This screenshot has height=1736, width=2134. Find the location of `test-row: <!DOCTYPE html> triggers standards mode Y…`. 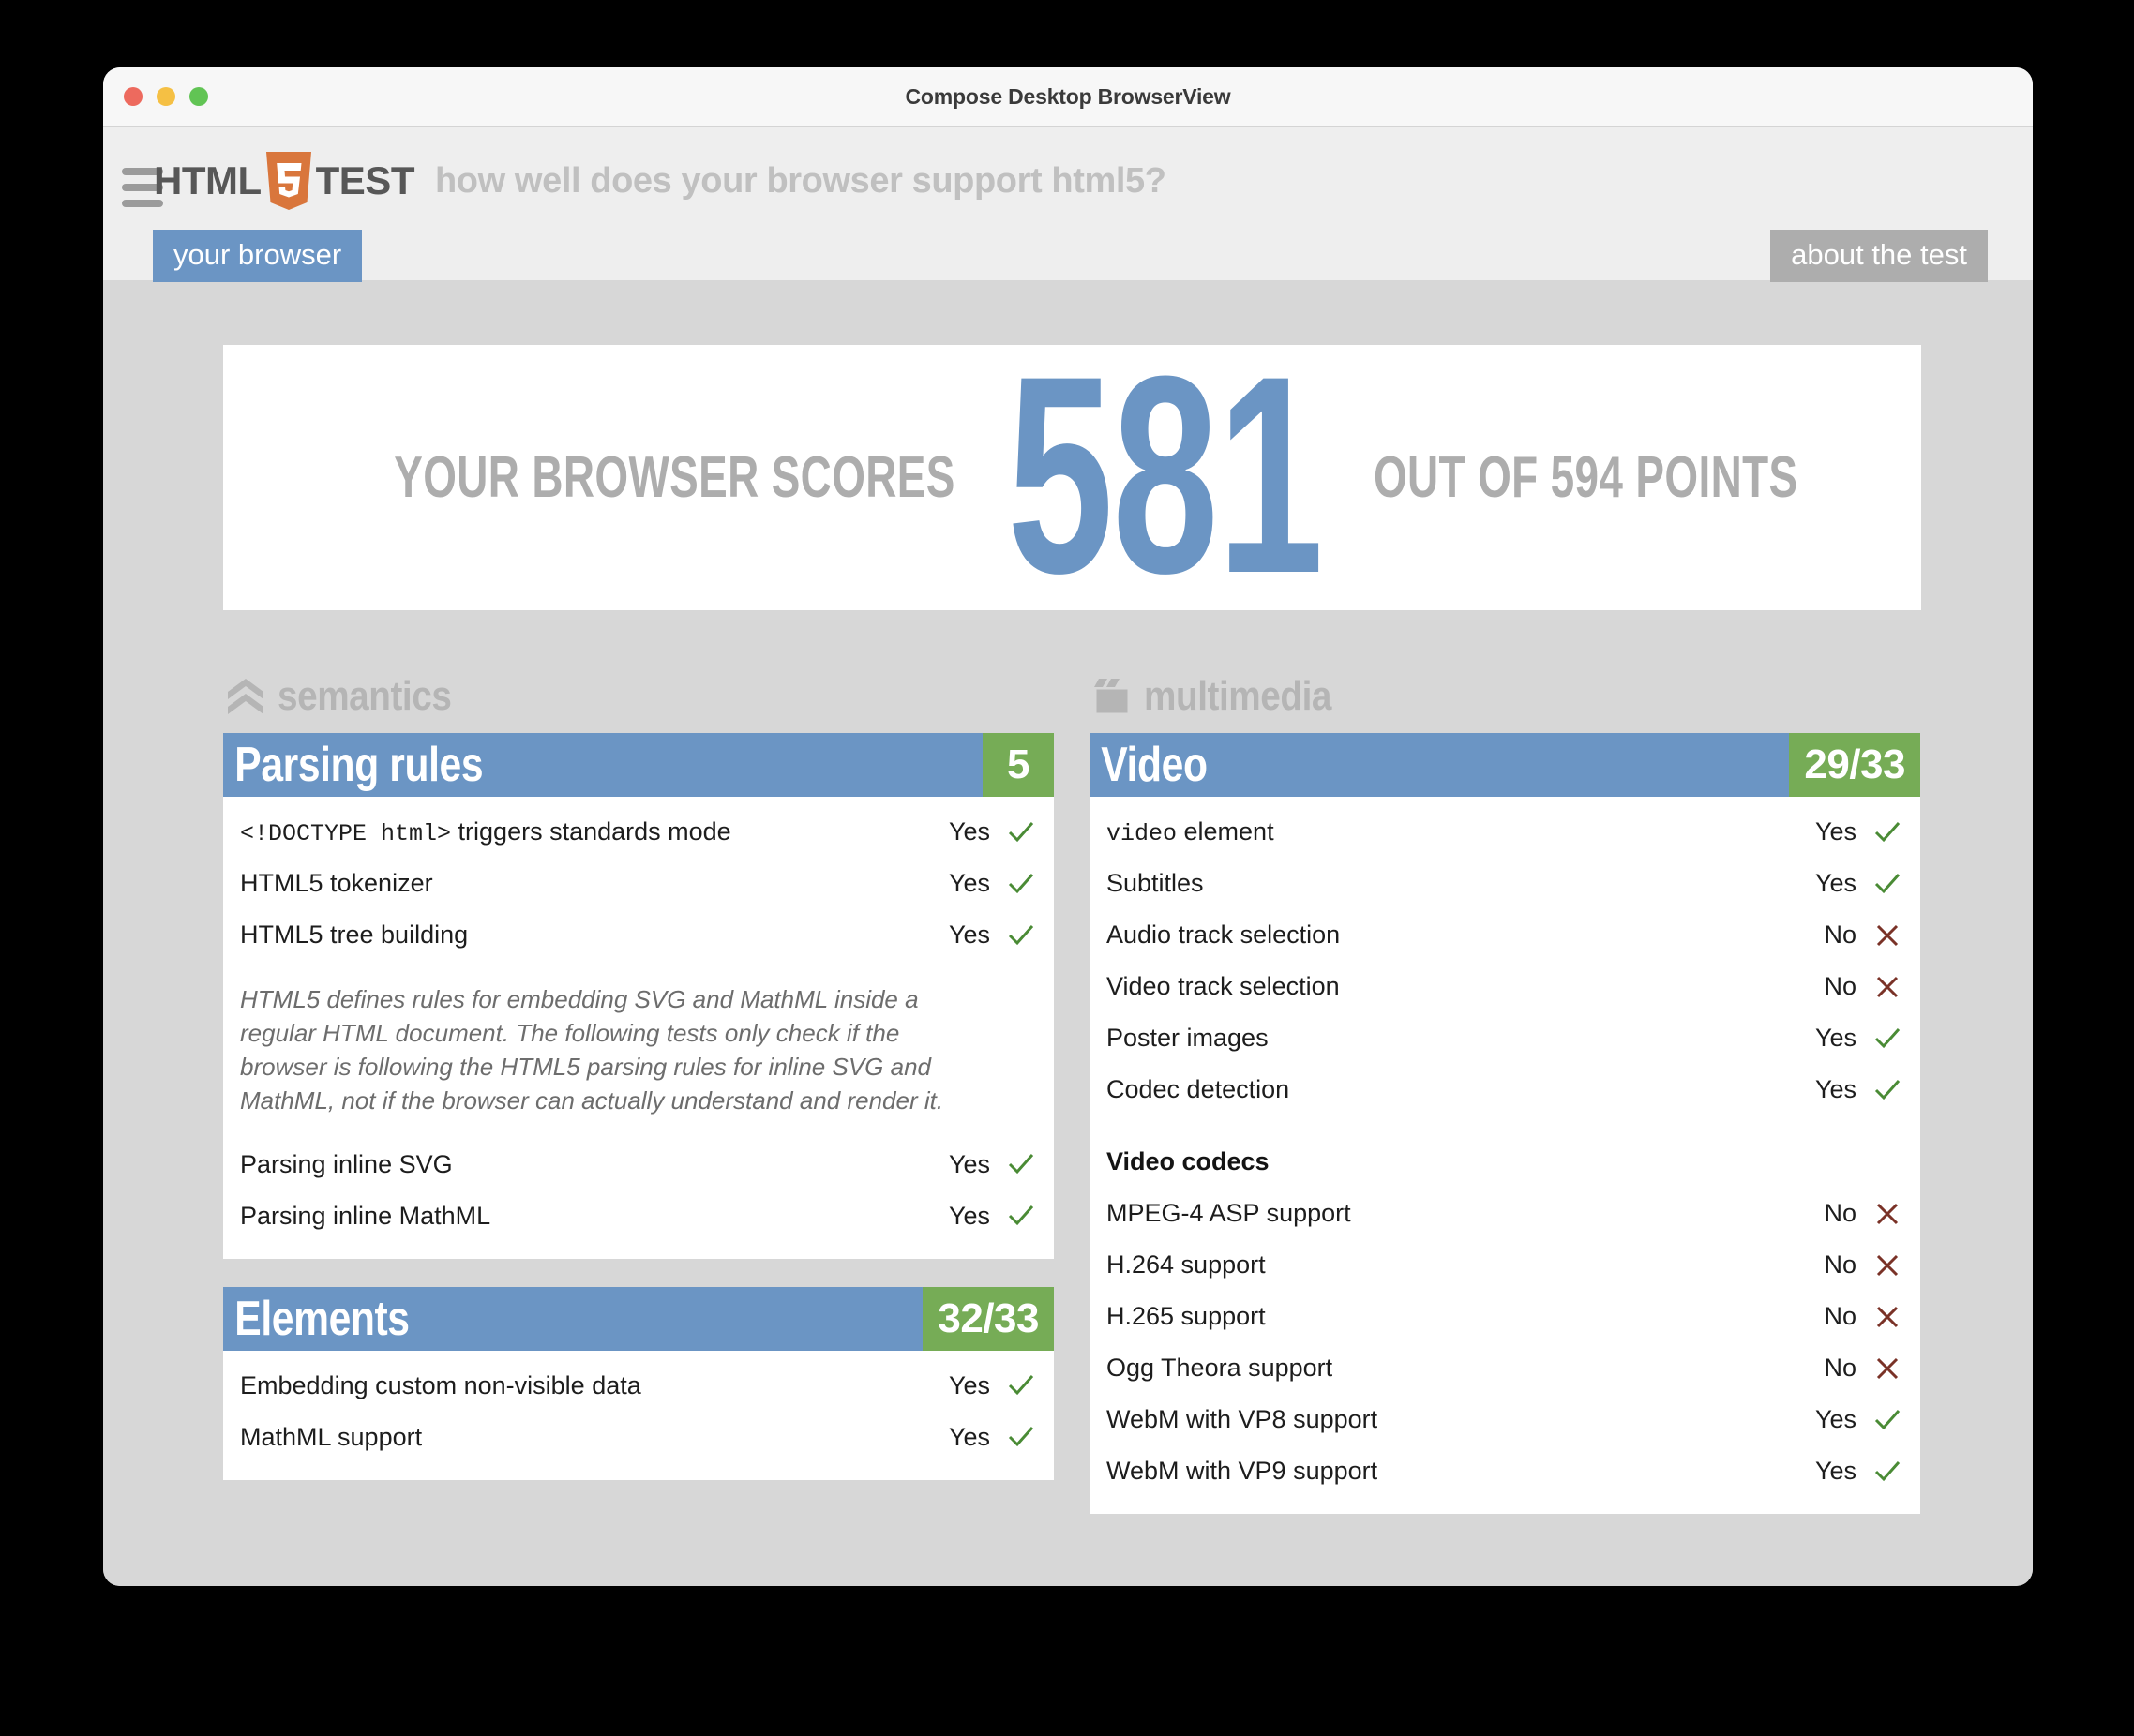

test-row: <!DOCTYPE html> triggers standards mode Y… is located at coordinates (638, 832).